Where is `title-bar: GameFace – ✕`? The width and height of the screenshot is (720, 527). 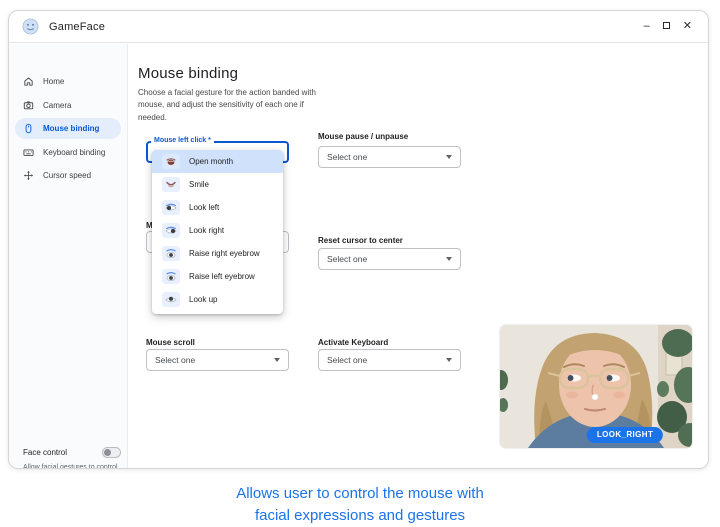 title-bar: GameFace – ✕ is located at coordinates (358, 27).